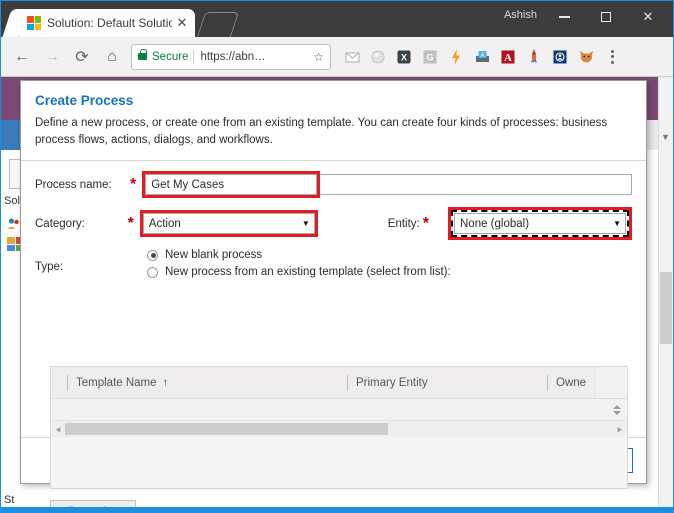 This screenshot has width=674, height=513. Describe the element at coordinates (109, 23) in the screenshot. I see `tab-title: Solution: Default Solution` at that location.